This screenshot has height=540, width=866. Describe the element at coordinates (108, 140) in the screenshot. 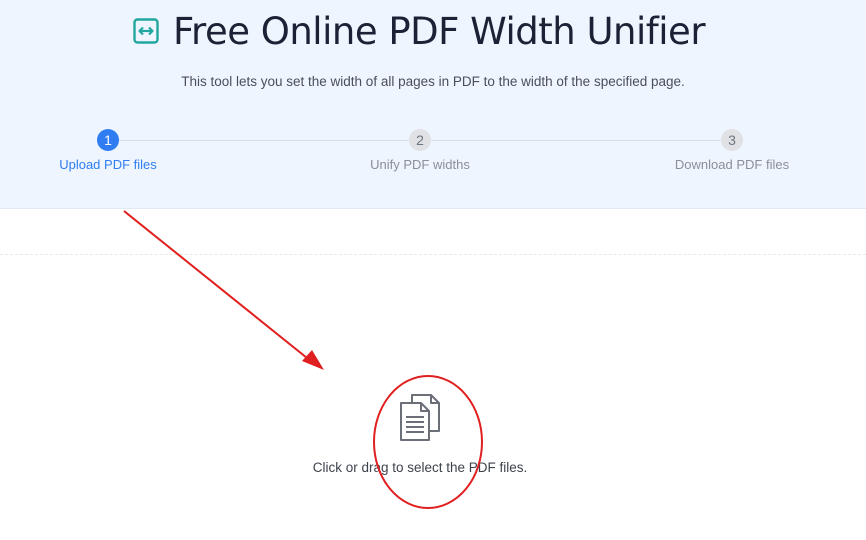

I see `step-number: 1` at that location.